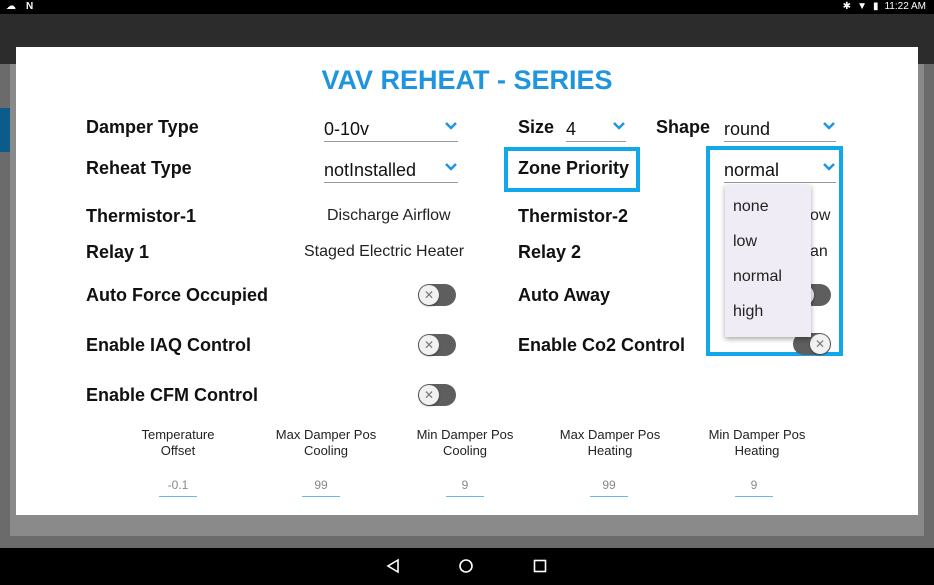 The height and width of the screenshot is (585, 934). Describe the element at coordinates (610, 442) in the screenshot. I see `max-damper-heating-title: Max Damper Pos Heating` at that location.